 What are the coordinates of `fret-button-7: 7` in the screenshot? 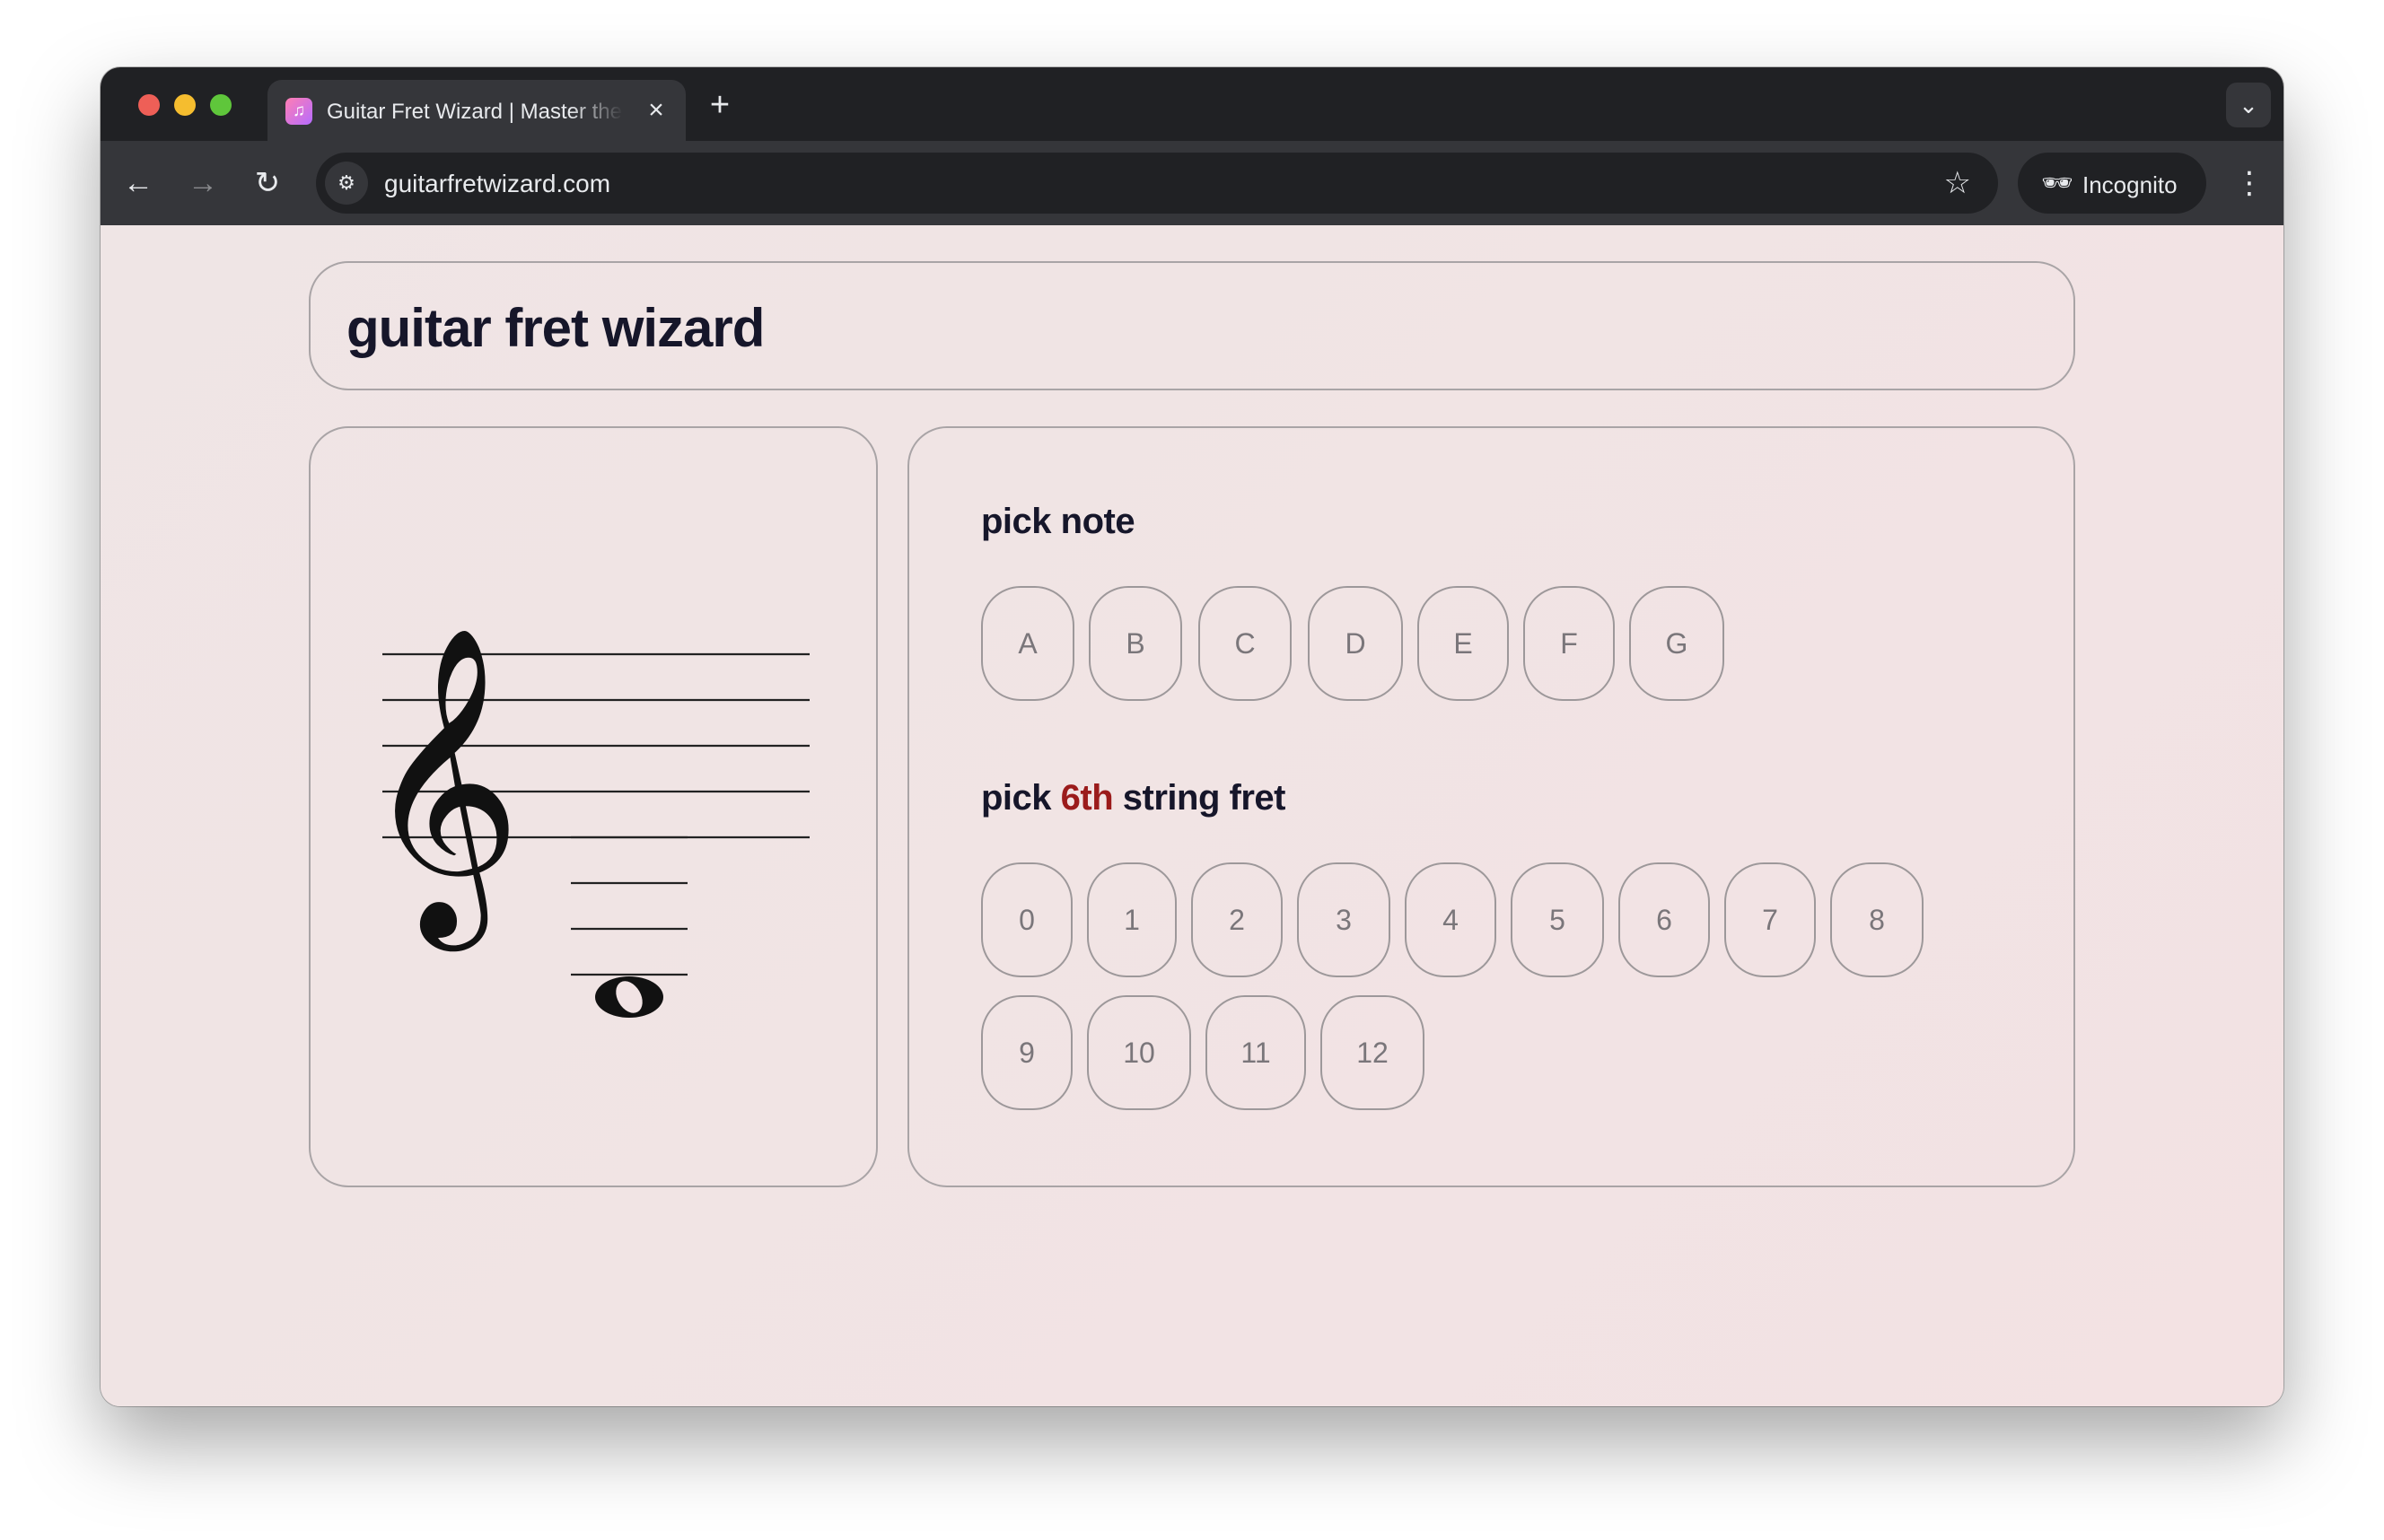 It's located at (1770, 920).